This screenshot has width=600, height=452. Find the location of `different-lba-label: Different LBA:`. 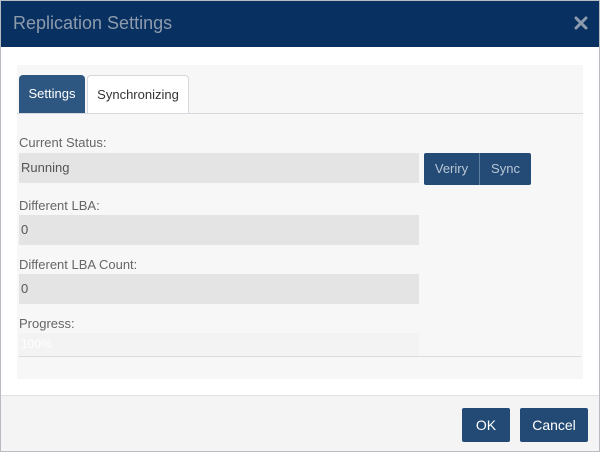

different-lba-label: Different LBA: is located at coordinates (59, 205).